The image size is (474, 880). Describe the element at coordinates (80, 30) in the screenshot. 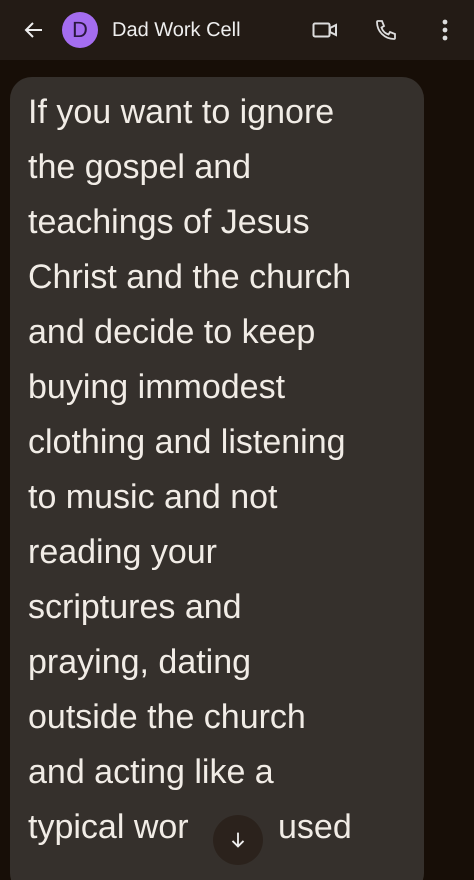

I see `contact-avatar: D` at that location.